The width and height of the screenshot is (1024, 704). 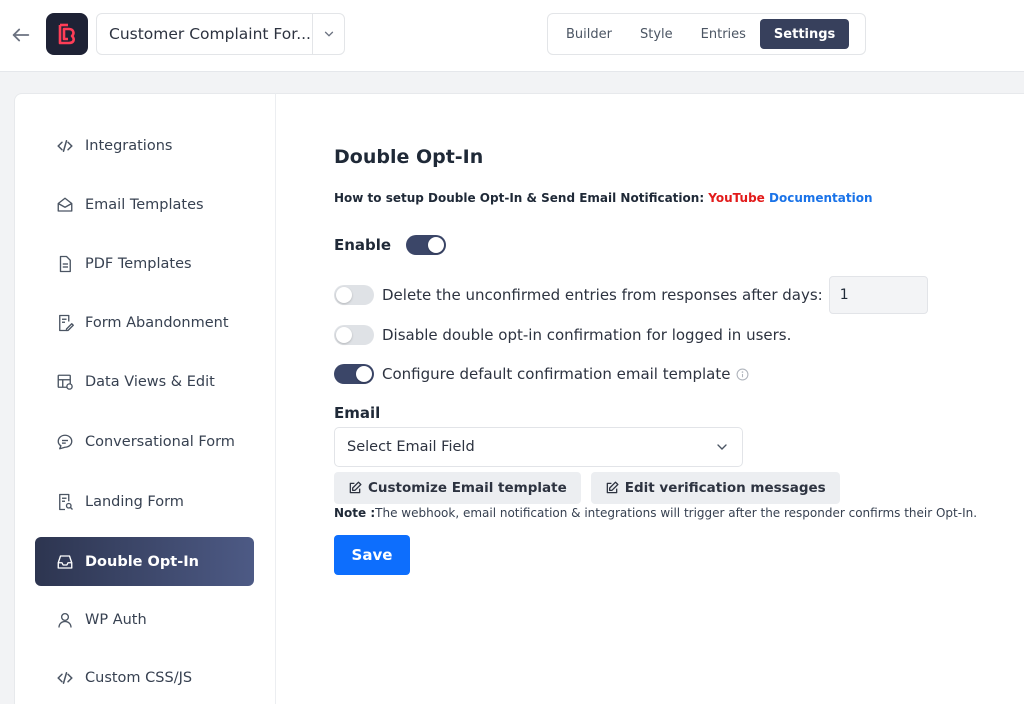 What do you see at coordinates (589, 34) in the screenshot?
I see `tab-builder: Builder` at bounding box center [589, 34].